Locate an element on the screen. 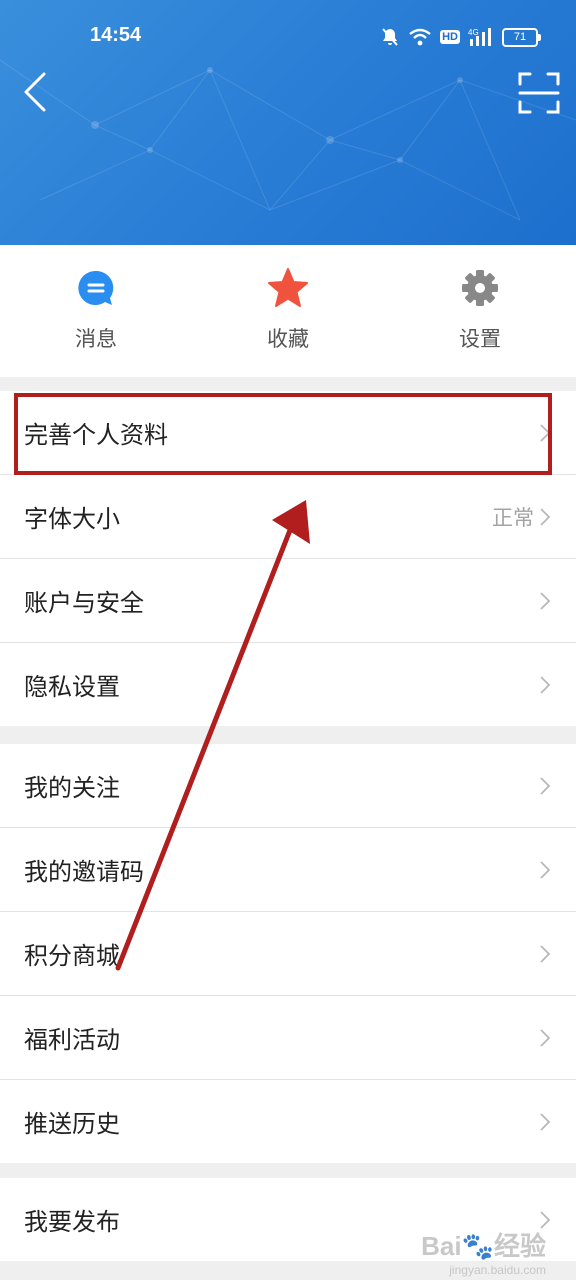  font-size-value: 正常 is located at coordinates (513, 517).